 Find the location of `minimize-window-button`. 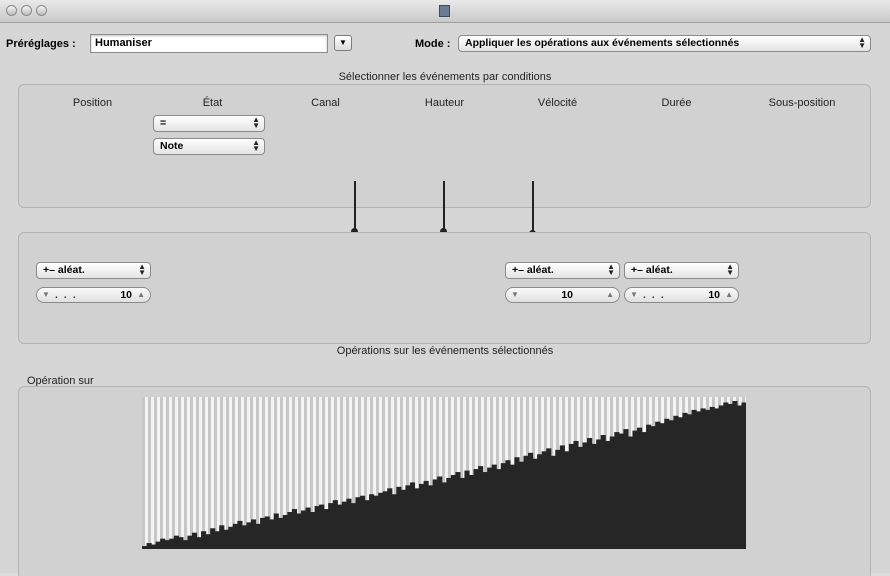

minimize-window-button is located at coordinates (26, 10).